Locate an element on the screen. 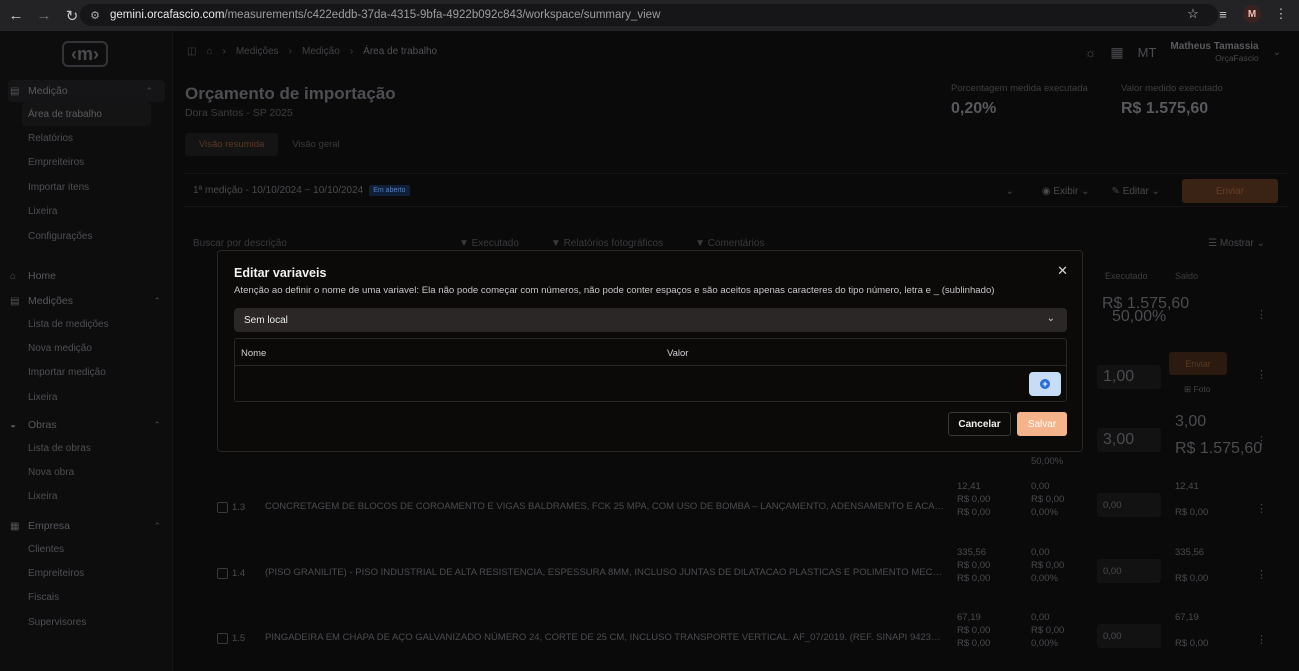 This screenshot has height=671, width=1299. cell-line: 0,00% is located at coordinates (1044, 578).